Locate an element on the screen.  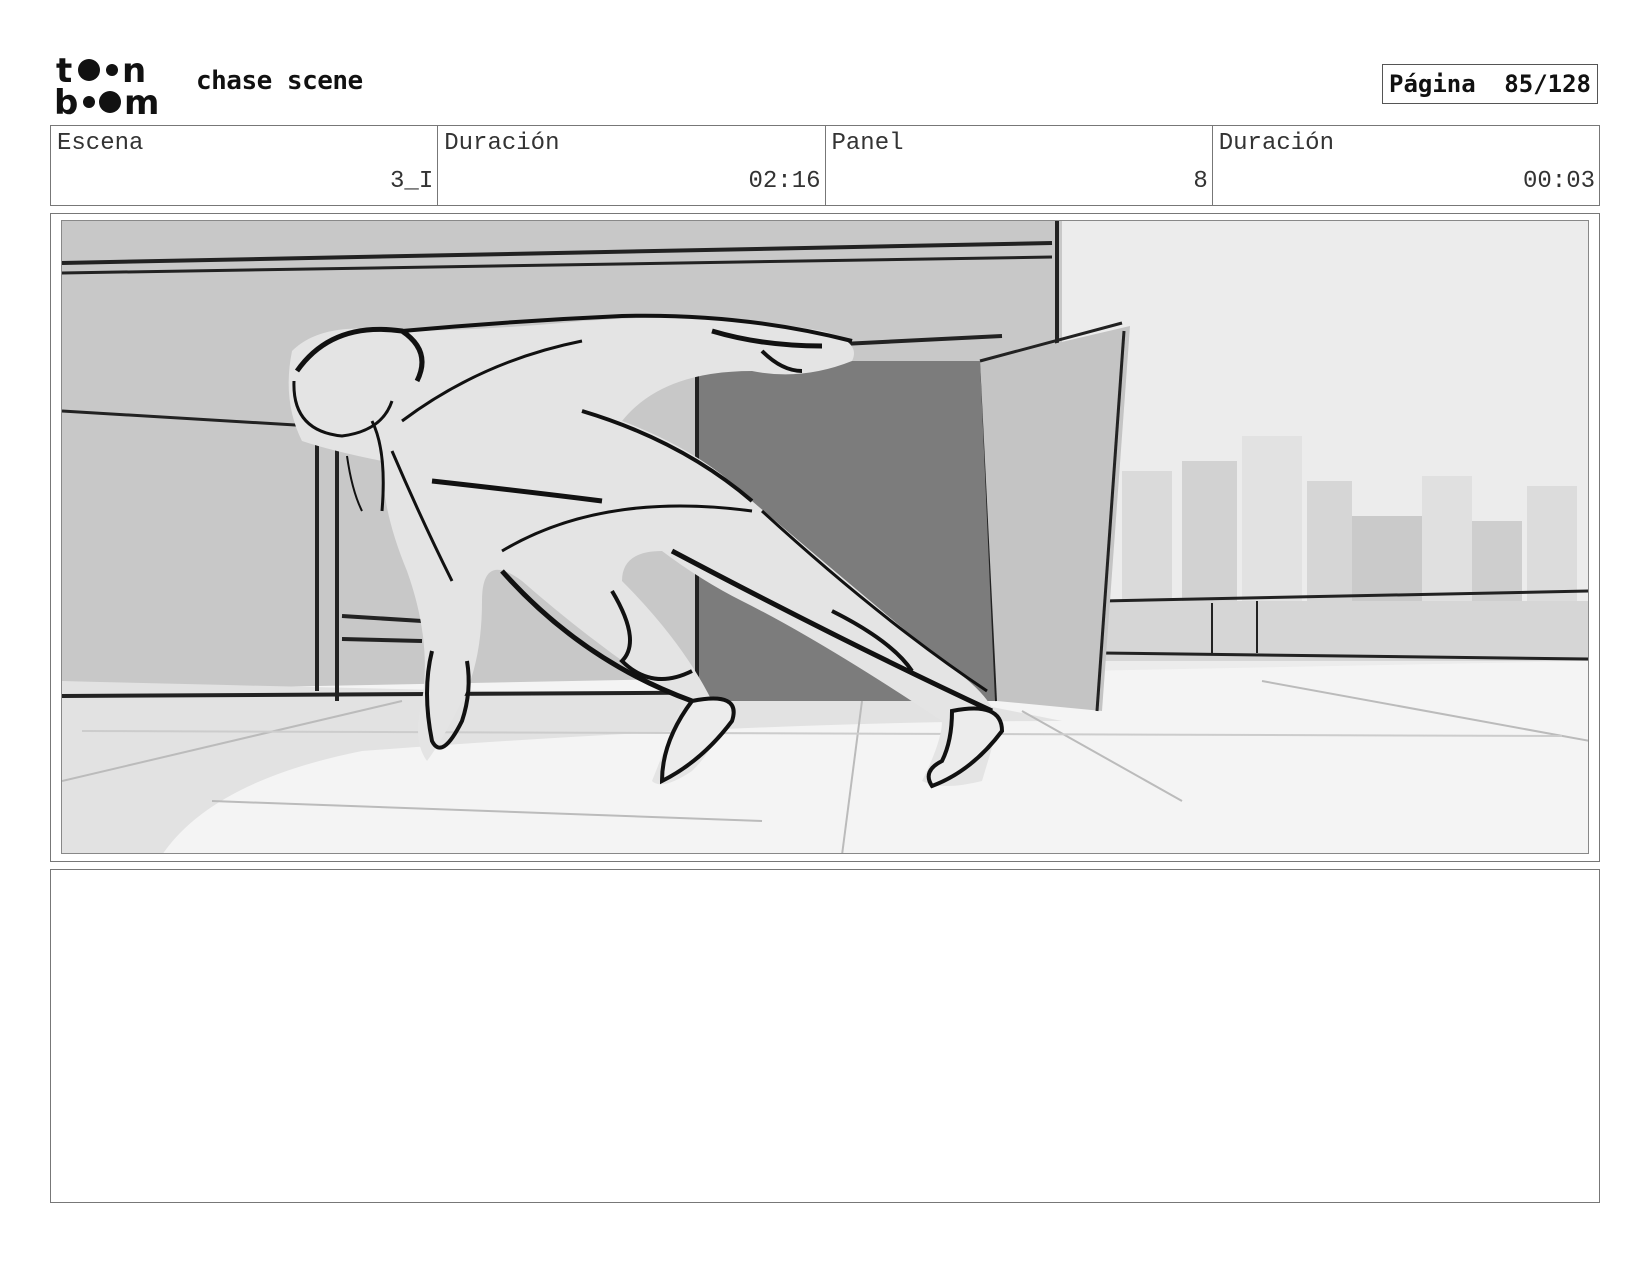
scene-duration-value: 02:16 is located at coordinates (784, 181).